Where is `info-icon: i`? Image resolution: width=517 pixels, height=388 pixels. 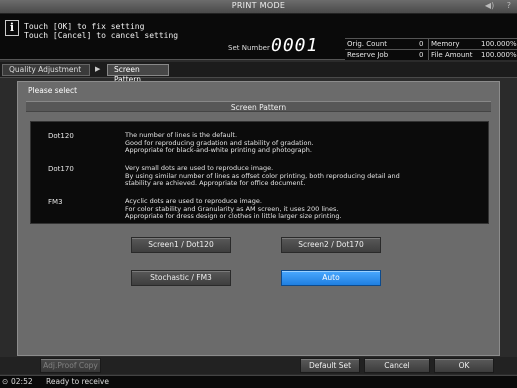
info-icon: i is located at coordinates (12, 28).